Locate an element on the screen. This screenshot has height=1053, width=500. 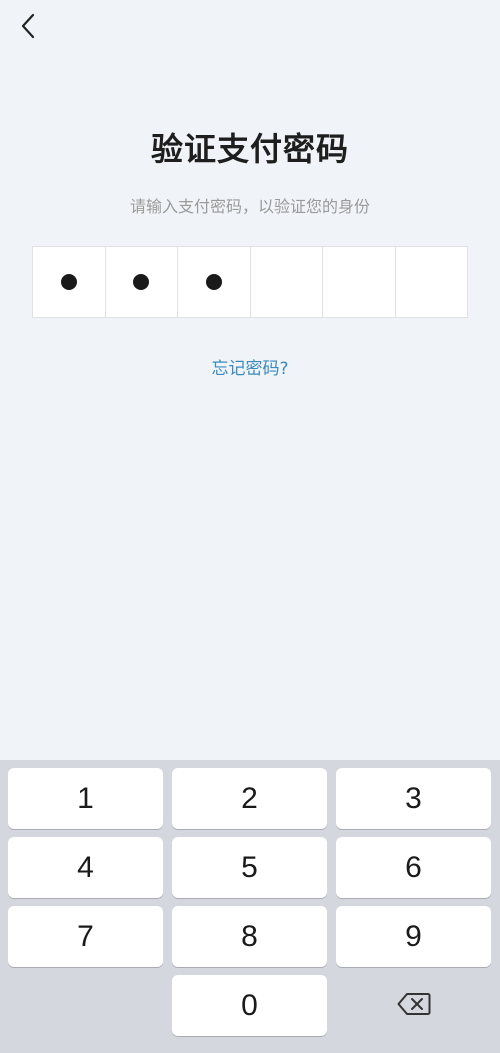
key-0: 0 is located at coordinates (249, 1005).